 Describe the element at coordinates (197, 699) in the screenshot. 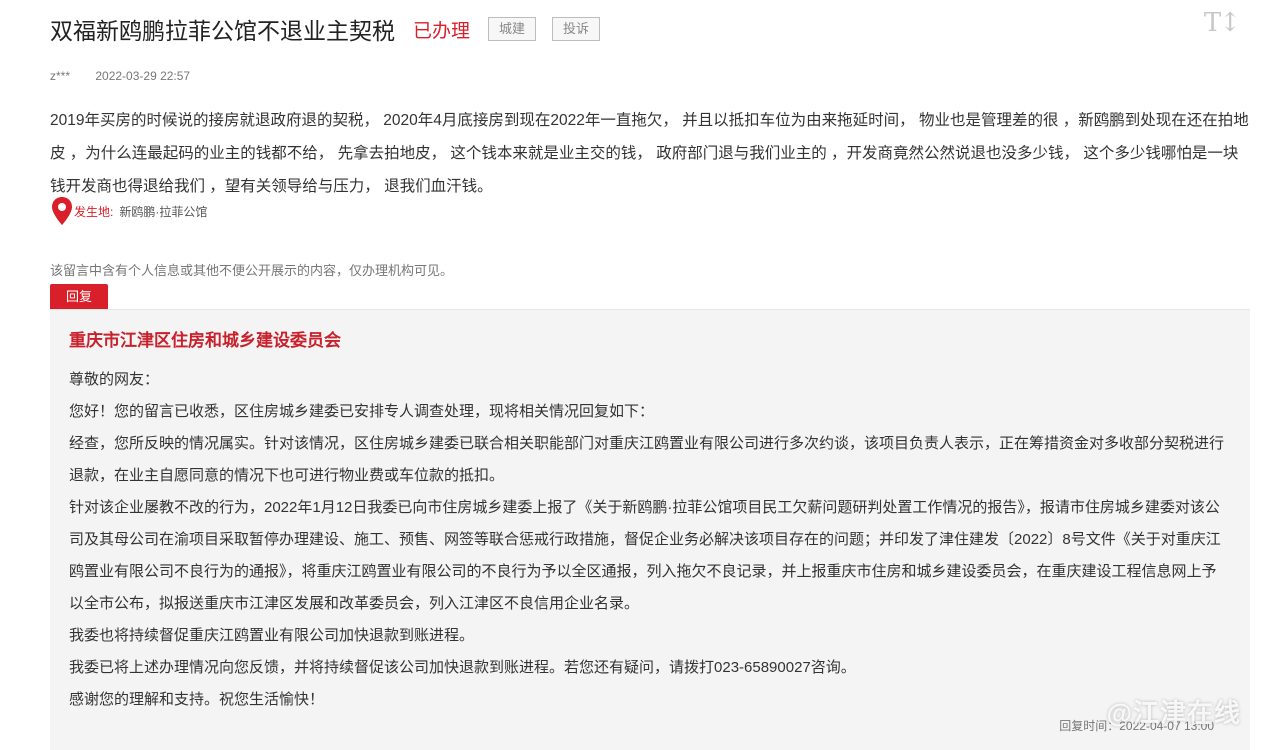

I see `reply-paragraph: 感谢您的理解和支持。祝您生活愉快！` at that location.